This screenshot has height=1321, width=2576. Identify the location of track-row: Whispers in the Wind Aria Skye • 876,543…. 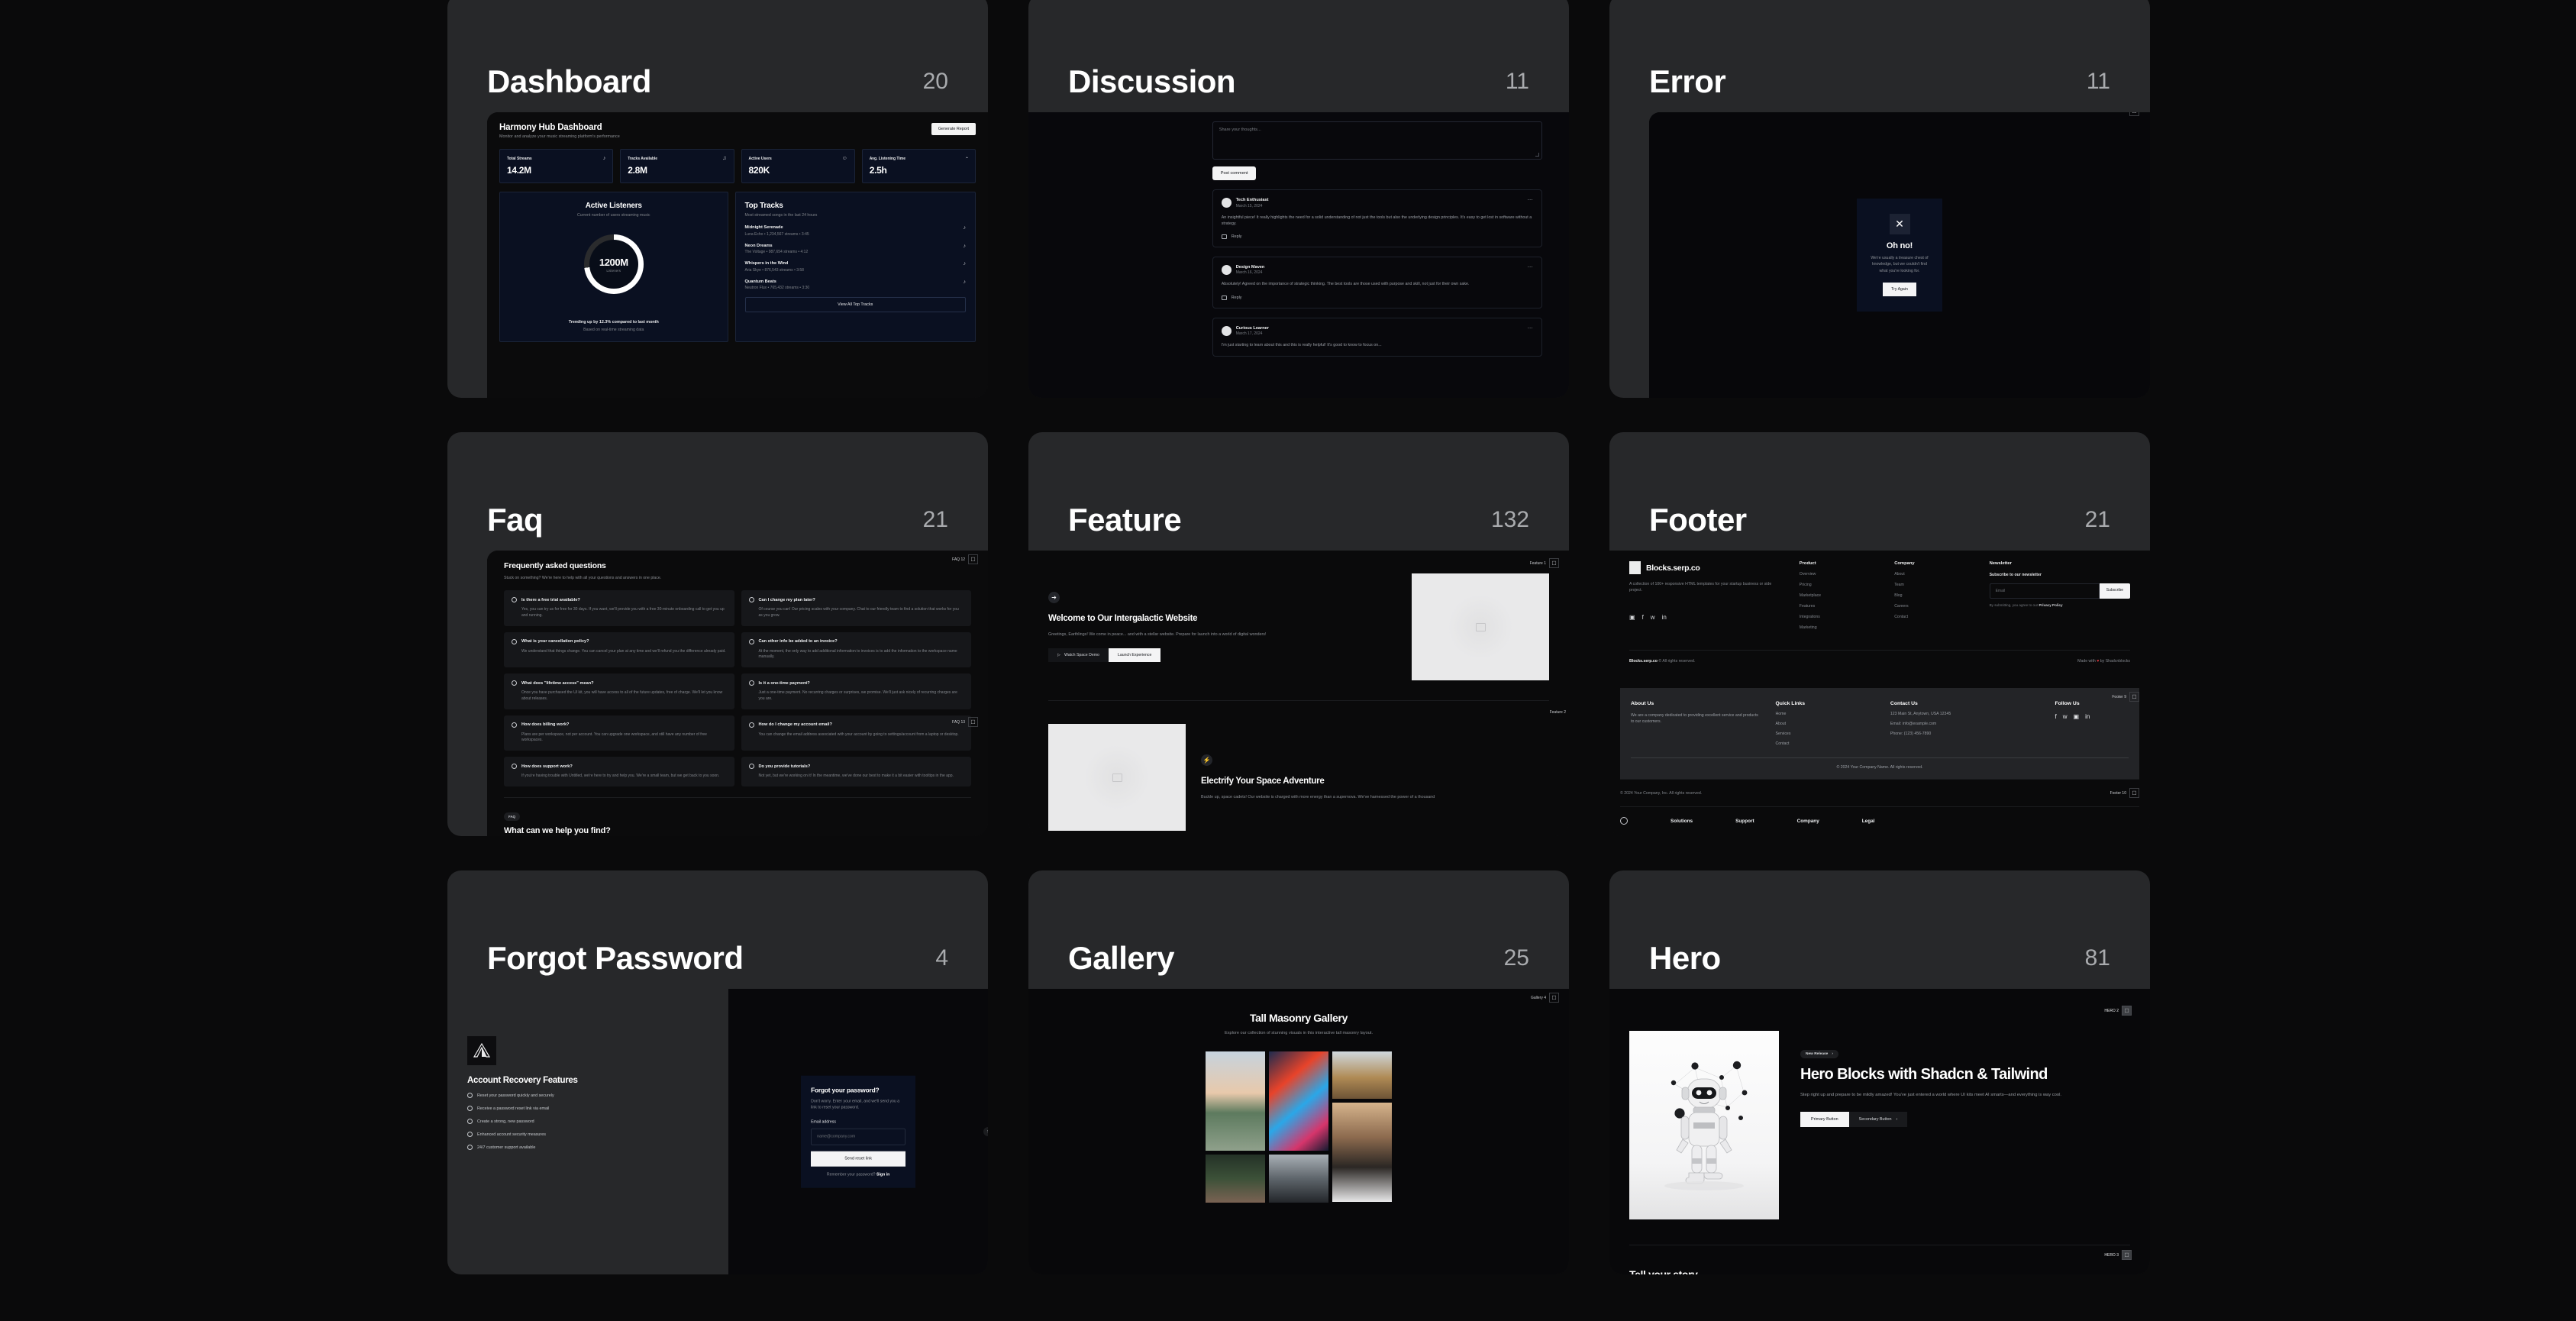
(855, 267).